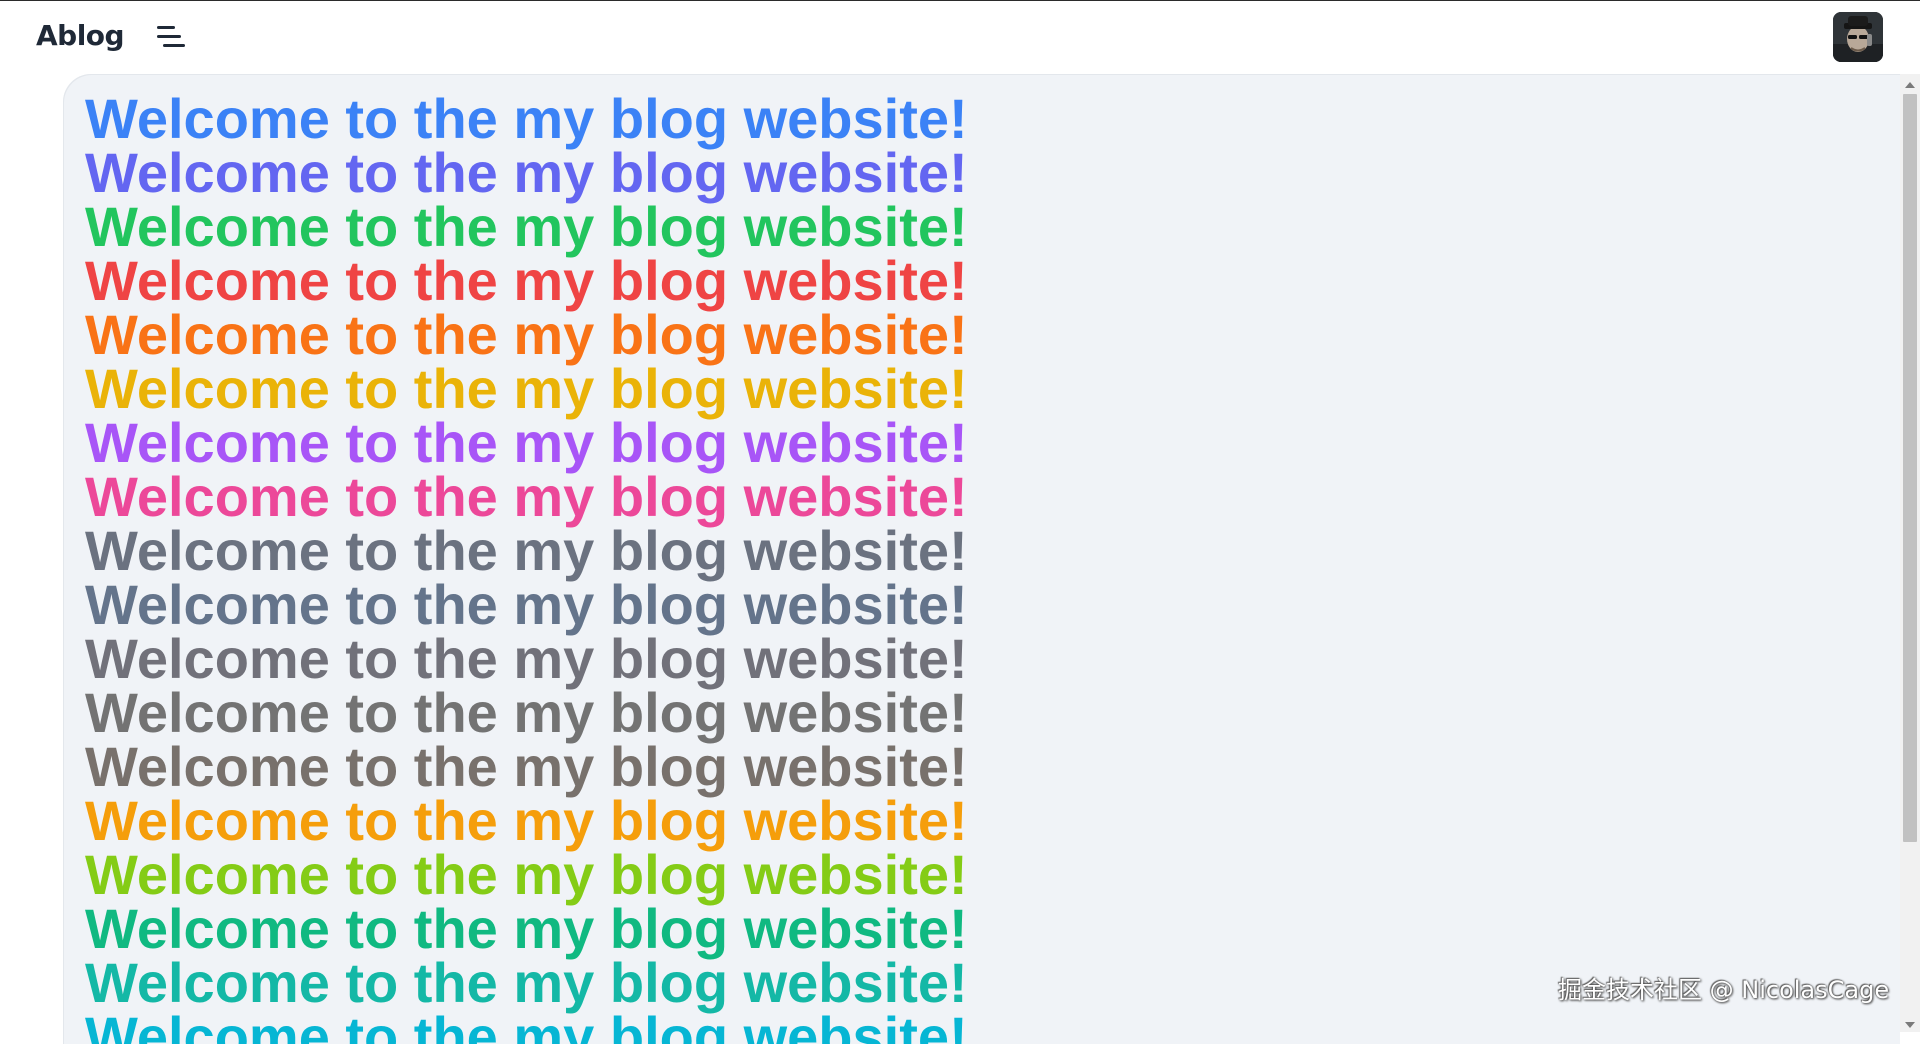 The image size is (1920, 1044). Describe the element at coordinates (1724, 990) in the screenshot. I see `watermark: 掘金技术社区 @ NicolasCage` at that location.